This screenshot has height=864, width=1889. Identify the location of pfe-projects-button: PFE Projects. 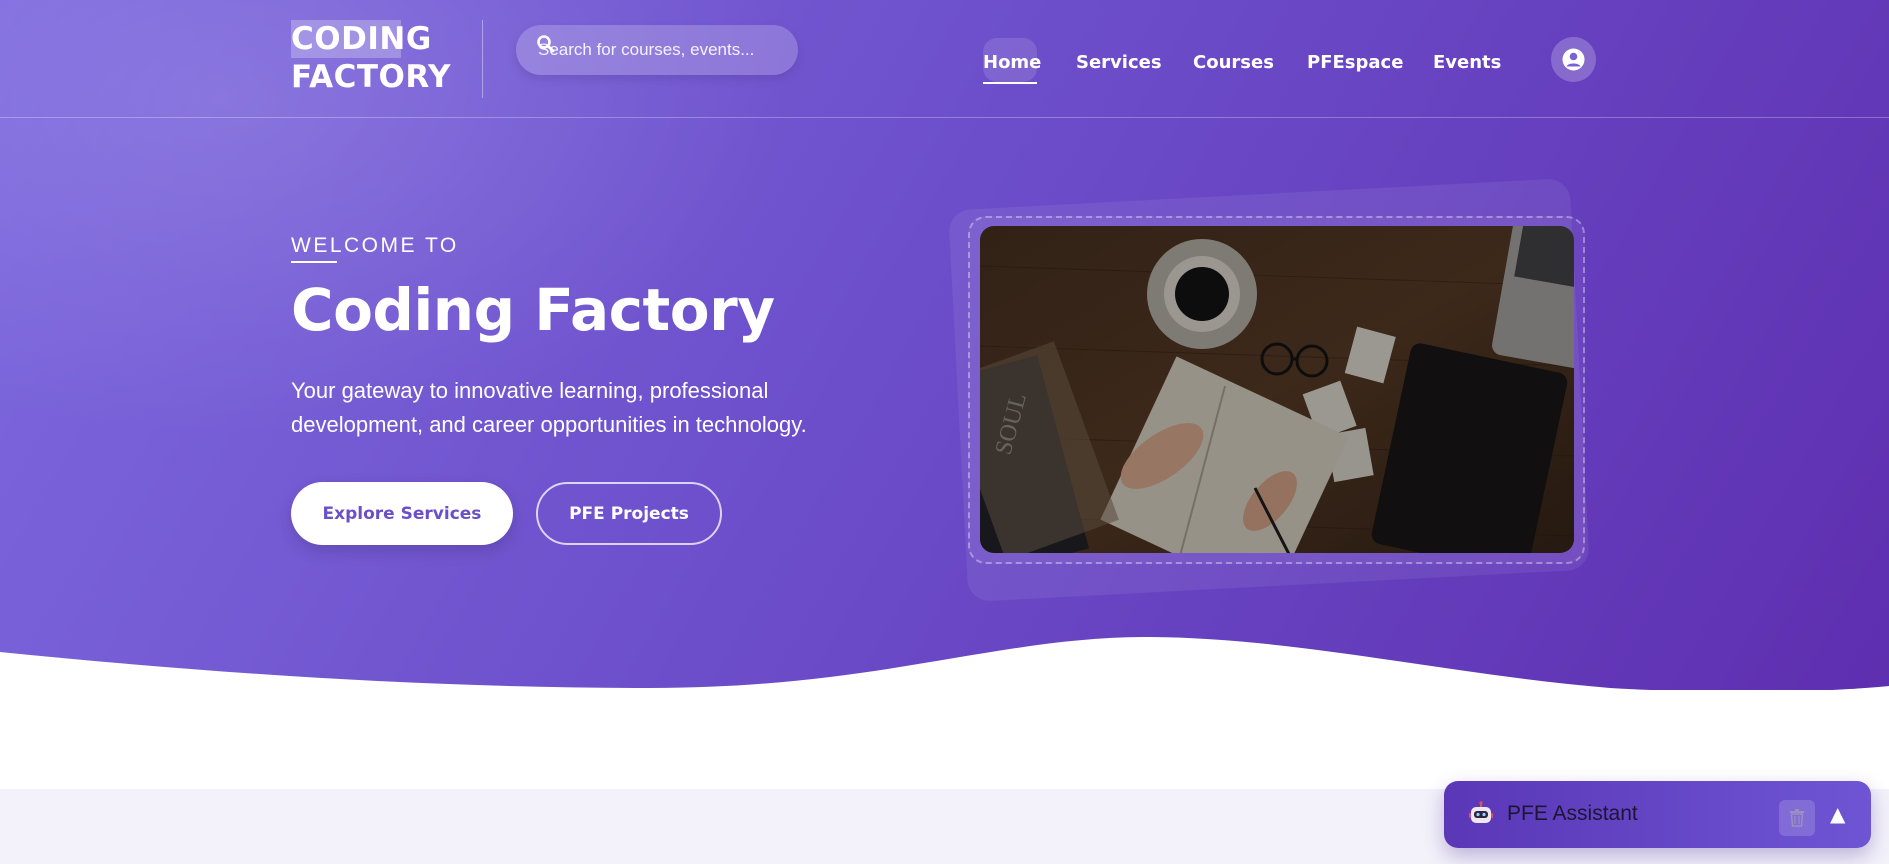
(629, 513).